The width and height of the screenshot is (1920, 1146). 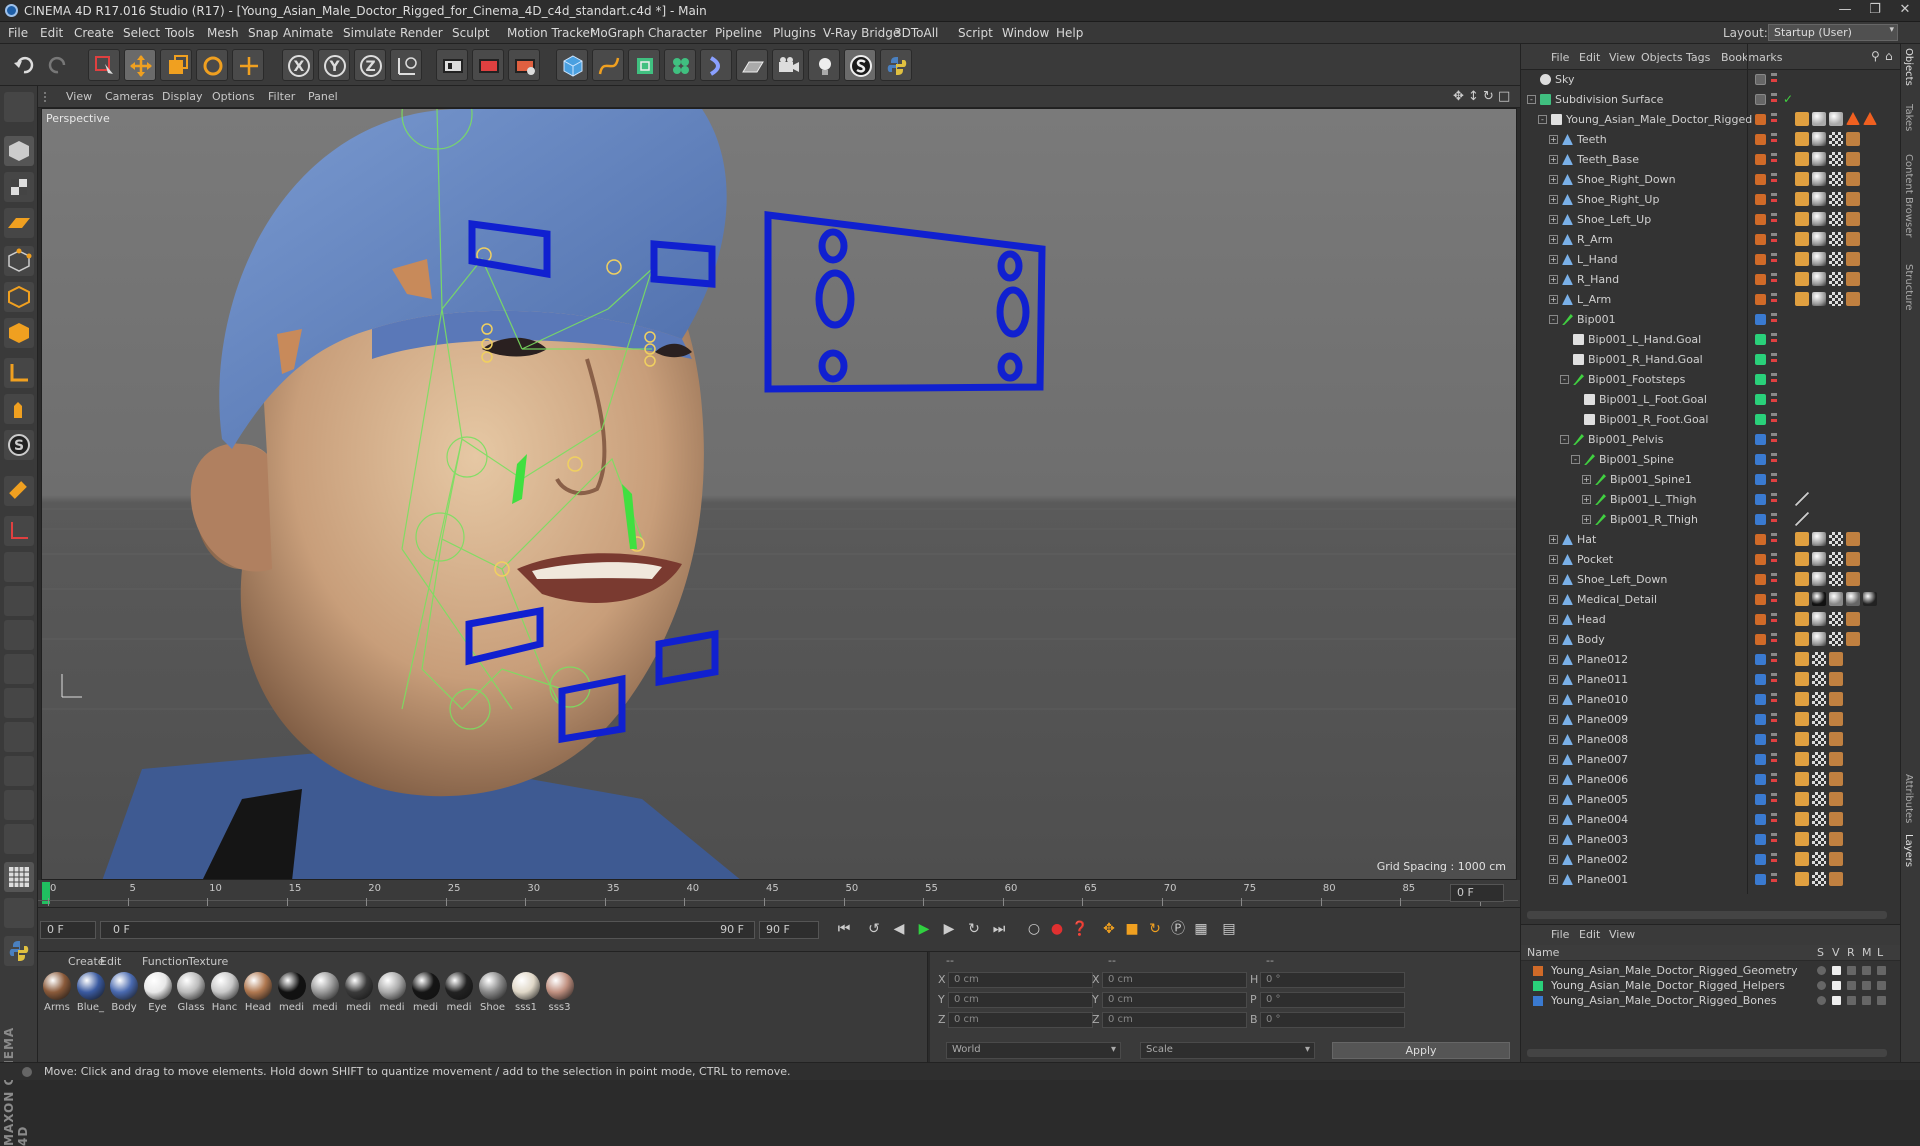 I want to click on layer-name: Young_Asian_Male_Doctor_Rigged_Geometry, so click(x=1674, y=970).